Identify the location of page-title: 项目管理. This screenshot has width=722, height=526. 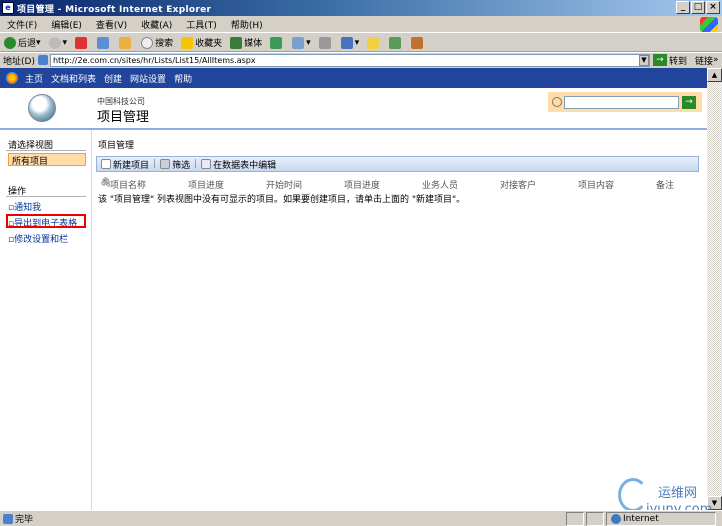
(123, 117).